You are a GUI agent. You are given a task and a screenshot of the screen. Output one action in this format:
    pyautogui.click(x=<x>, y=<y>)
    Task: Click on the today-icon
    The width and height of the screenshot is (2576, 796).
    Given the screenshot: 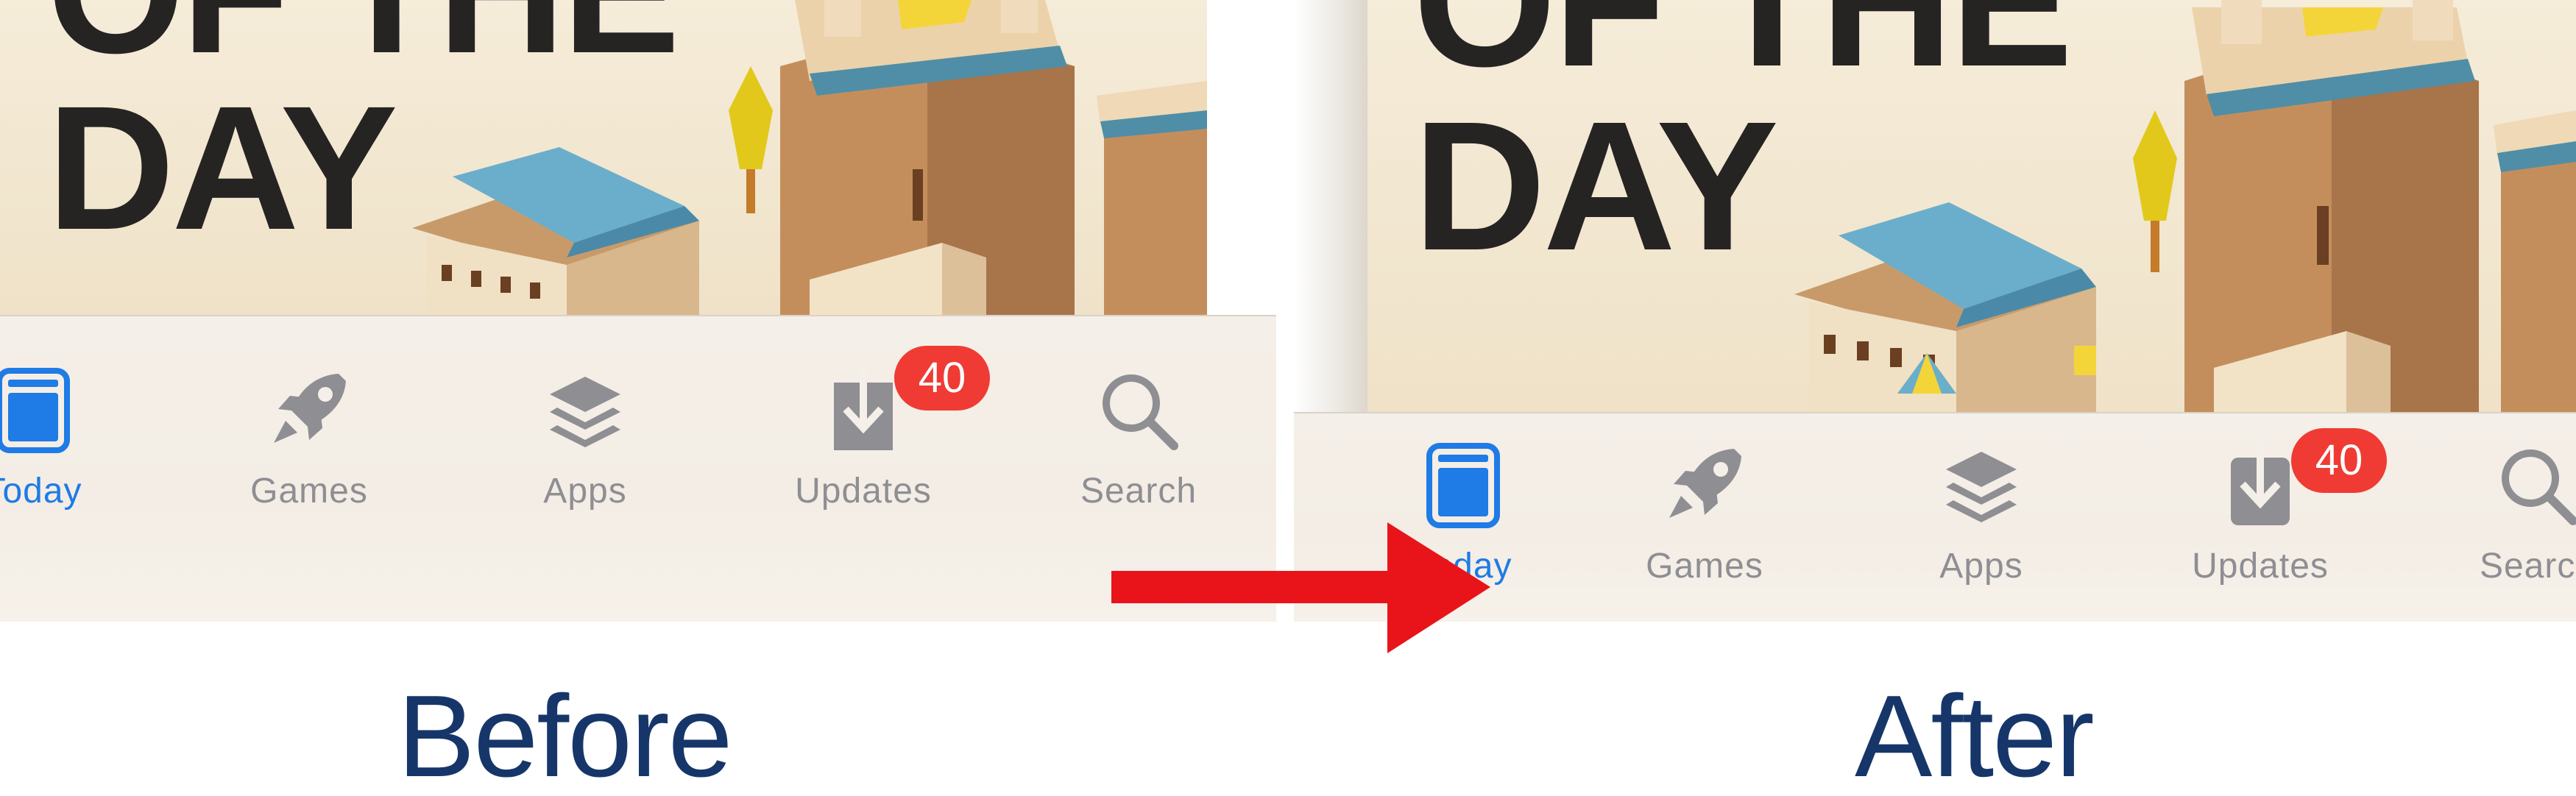 What is the action you would take?
    pyautogui.click(x=35, y=411)
    